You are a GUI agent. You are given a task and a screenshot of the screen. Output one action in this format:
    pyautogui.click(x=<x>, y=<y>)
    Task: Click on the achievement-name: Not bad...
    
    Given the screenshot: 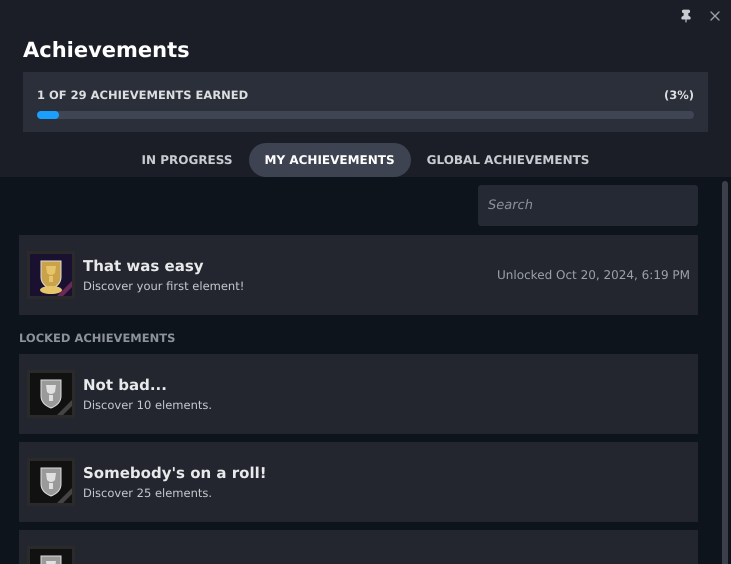 What is the action you would take?
    pyautogui.click(x=125, y=385)
    